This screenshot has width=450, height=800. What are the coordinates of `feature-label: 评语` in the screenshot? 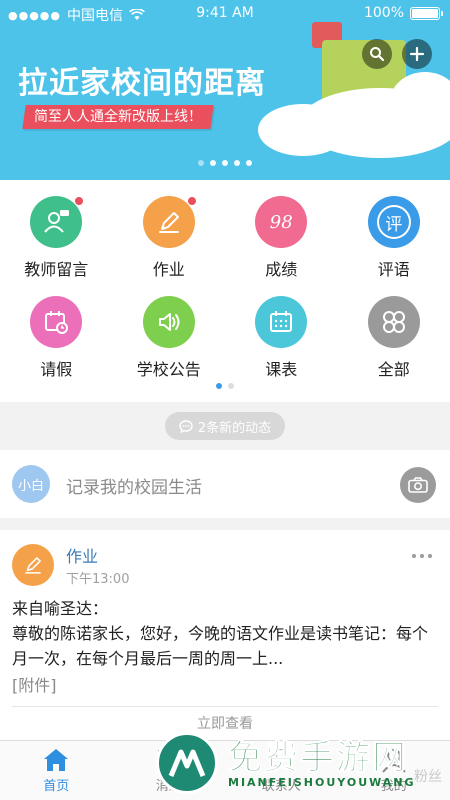 It's located at (393, 269).